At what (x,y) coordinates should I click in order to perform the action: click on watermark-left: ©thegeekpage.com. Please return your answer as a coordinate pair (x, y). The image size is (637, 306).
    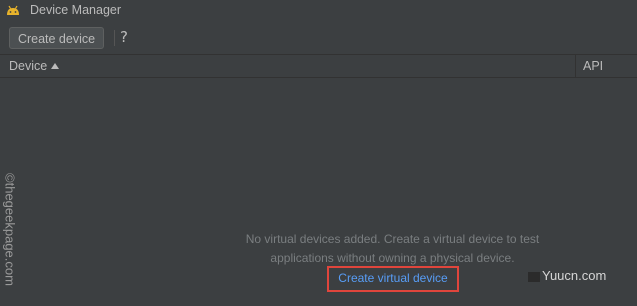
    Looking at the image, I should click on (10, 229).